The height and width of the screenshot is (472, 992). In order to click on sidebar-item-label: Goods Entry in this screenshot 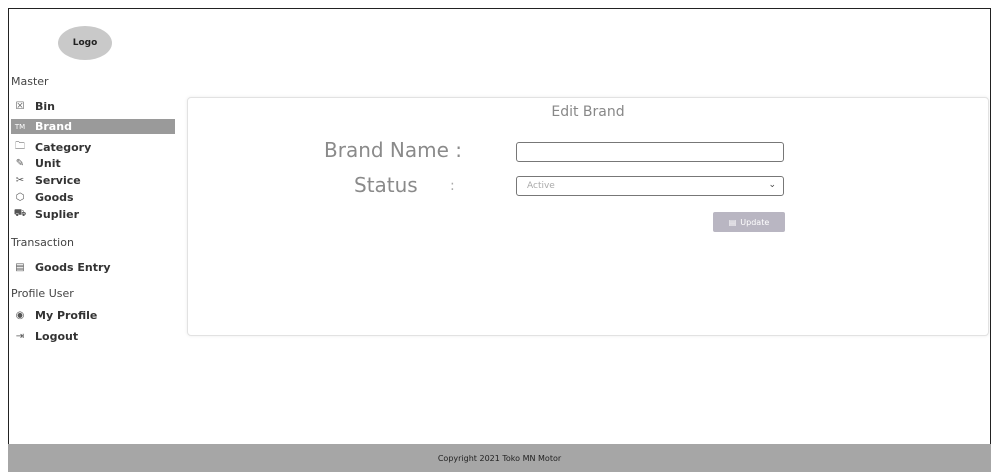, I will do `click(73, 267)`.